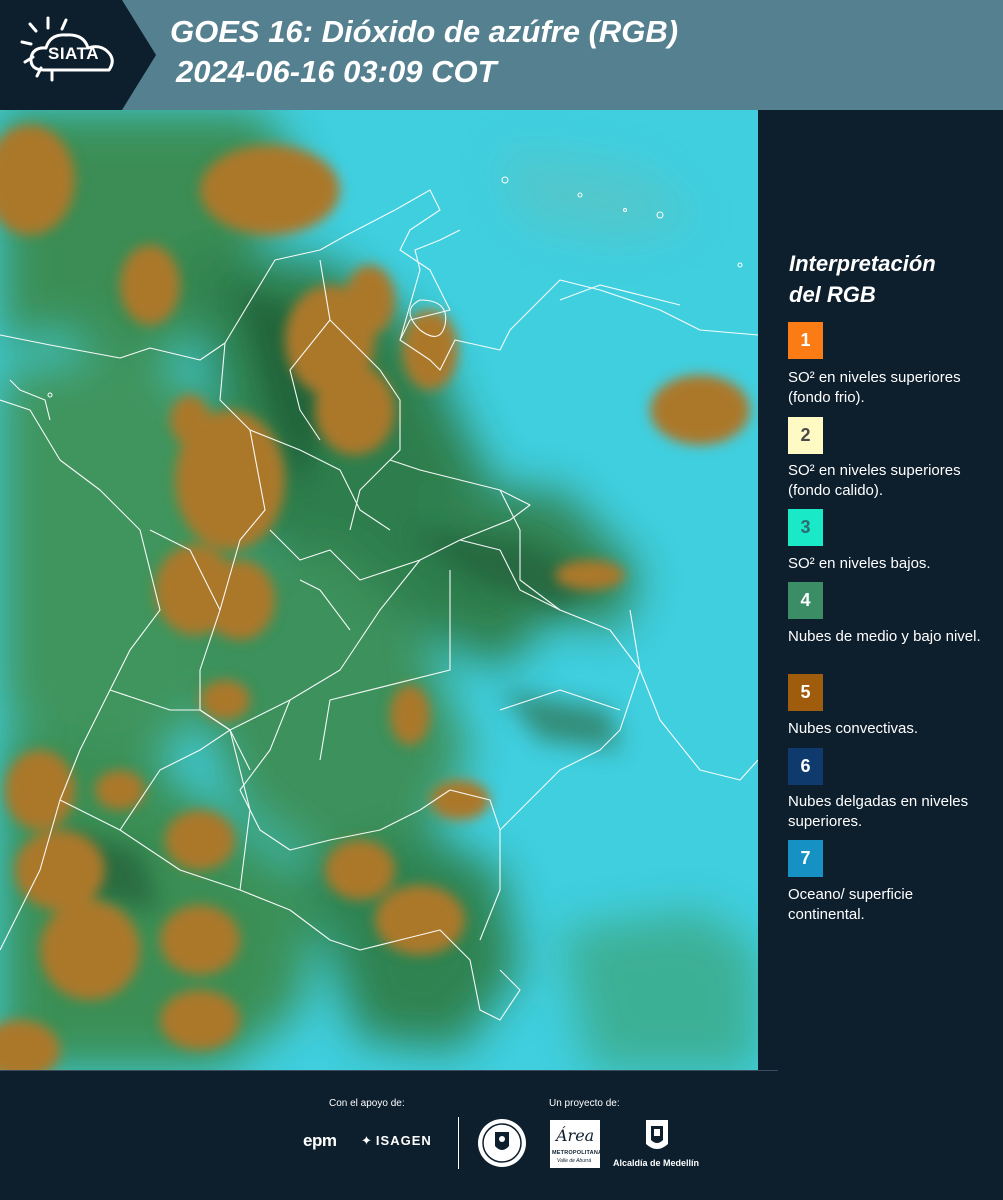 This screenshot has height=1200, width=1003. Describe the element at coordinates (574, 1161) in the screenshot. I see `area-logo-sub2: Valle de Aburrá` at that location.